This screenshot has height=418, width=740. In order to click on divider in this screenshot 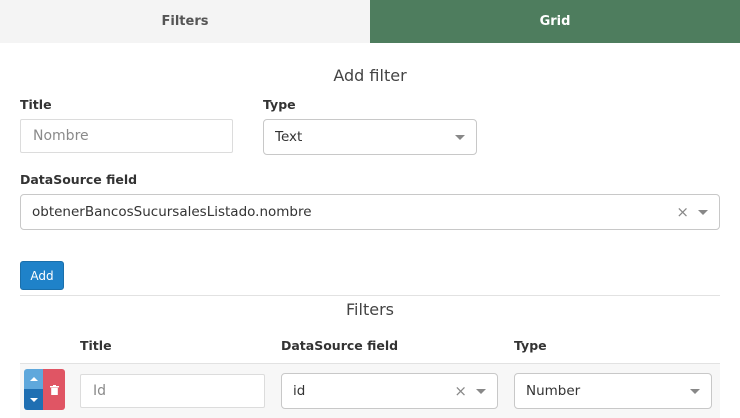, I will do `click(370, 295)`.